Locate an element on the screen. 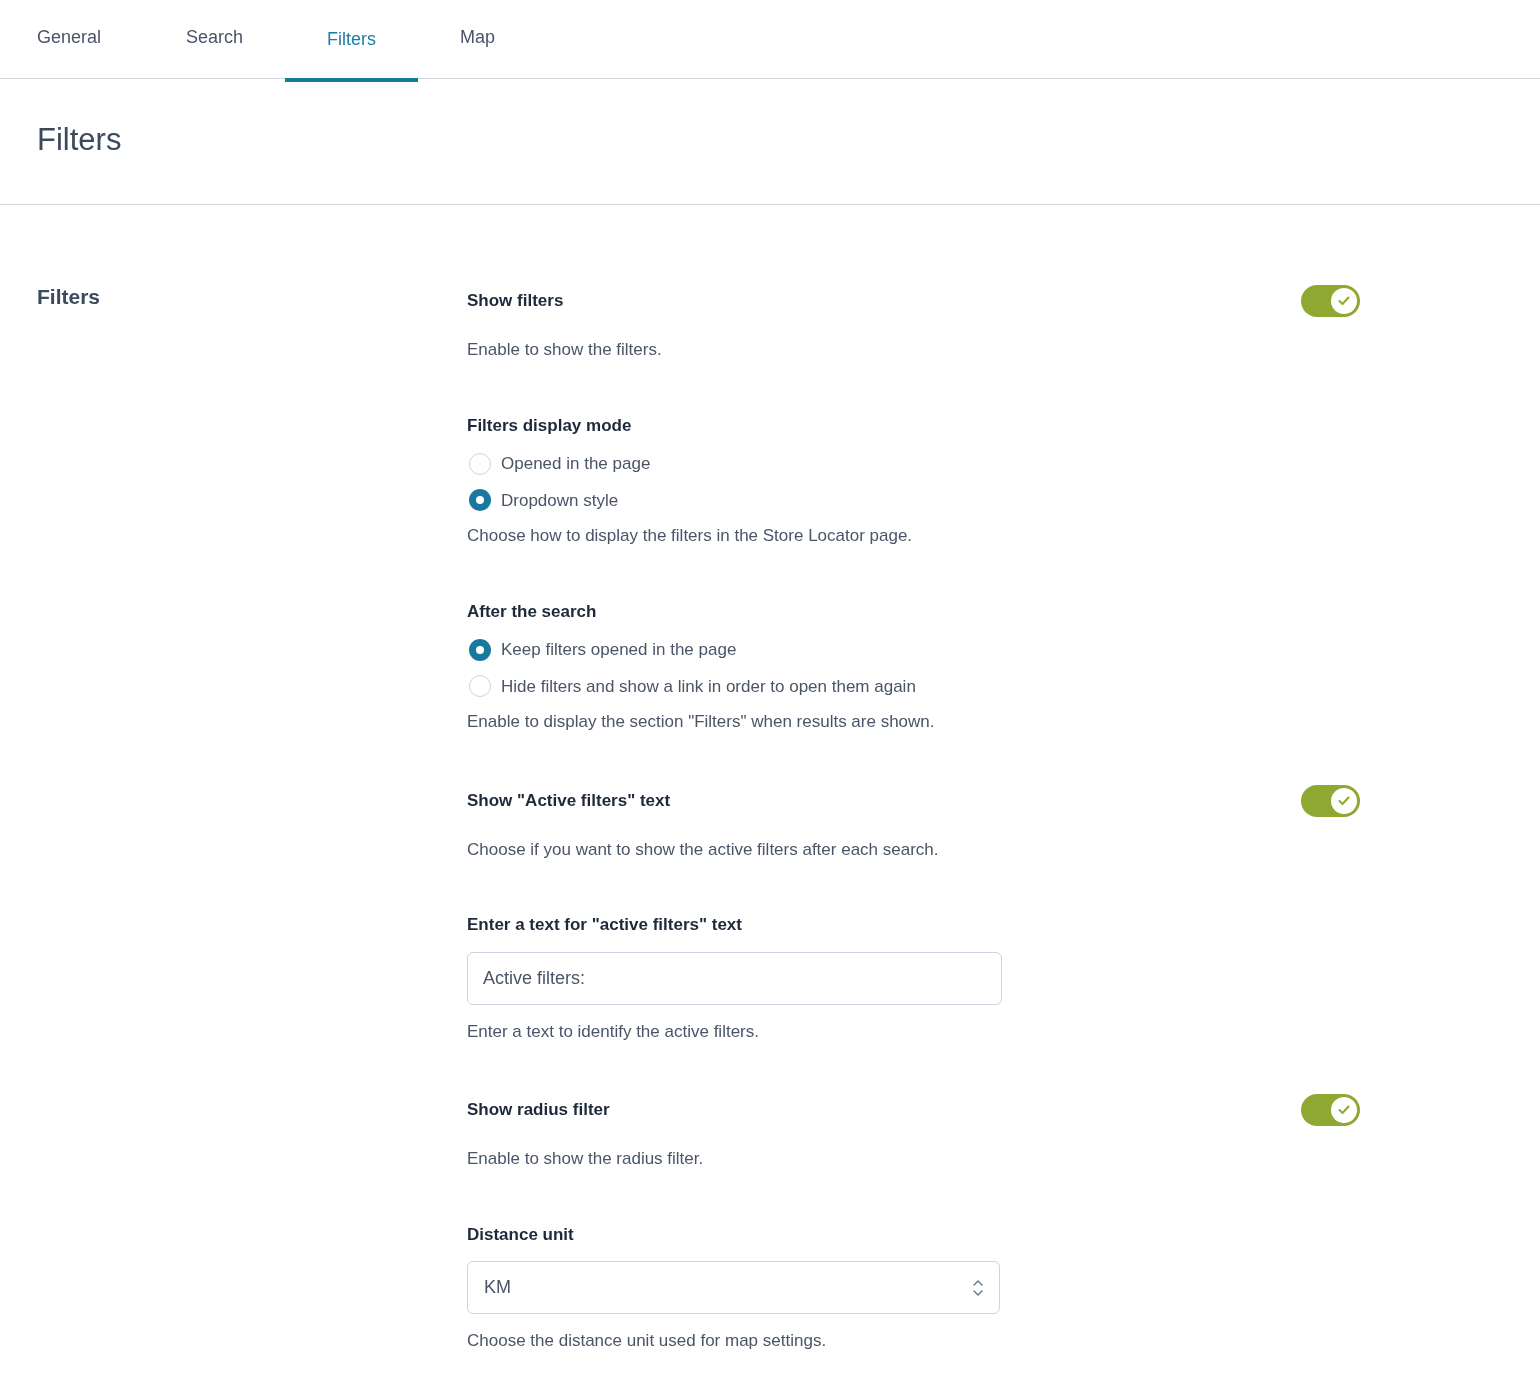  page-title: Filters is located at coordinates (79, 140).